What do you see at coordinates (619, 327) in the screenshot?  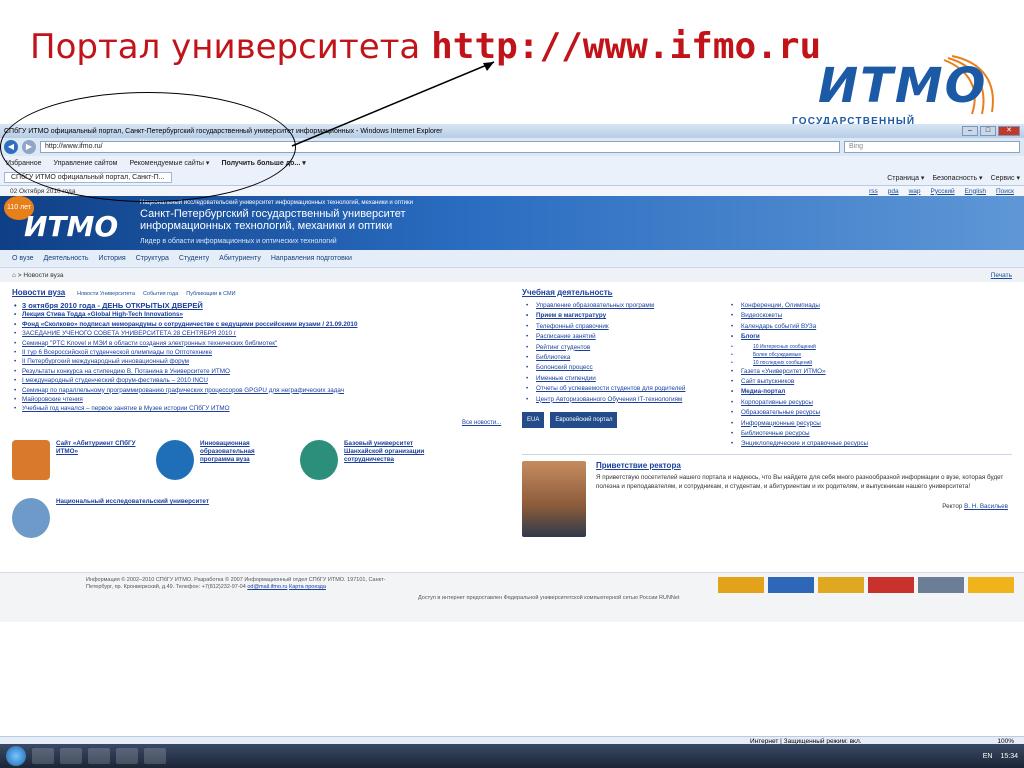 I see `list-item: Телефонный справочник` at bounding box center [619, 327].